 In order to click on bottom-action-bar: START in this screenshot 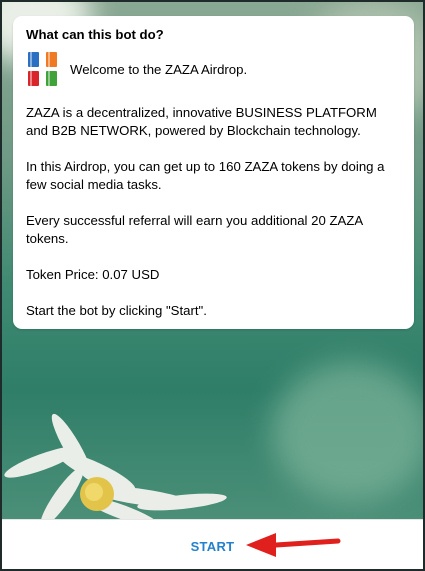, I will do `click(212, 544)`.